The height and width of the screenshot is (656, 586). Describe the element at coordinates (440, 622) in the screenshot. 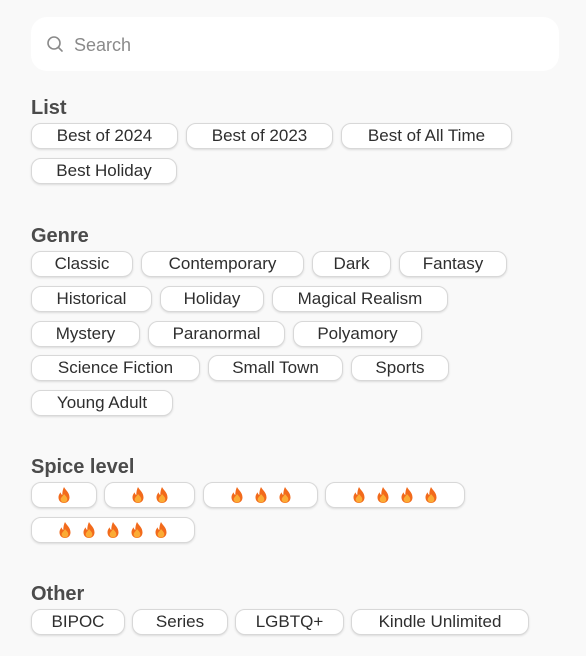

I see `chip-kindle-unlimited: Kindle Unlimited` at that location.